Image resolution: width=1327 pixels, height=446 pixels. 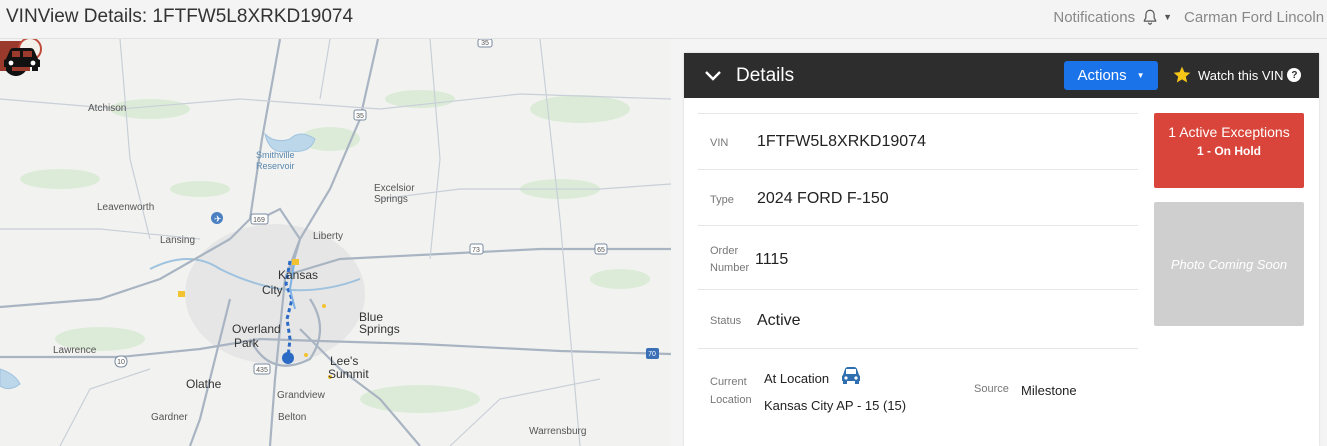 I want to click on watch-vin-label: Watch this VIN, so click(x=1241, y=75).